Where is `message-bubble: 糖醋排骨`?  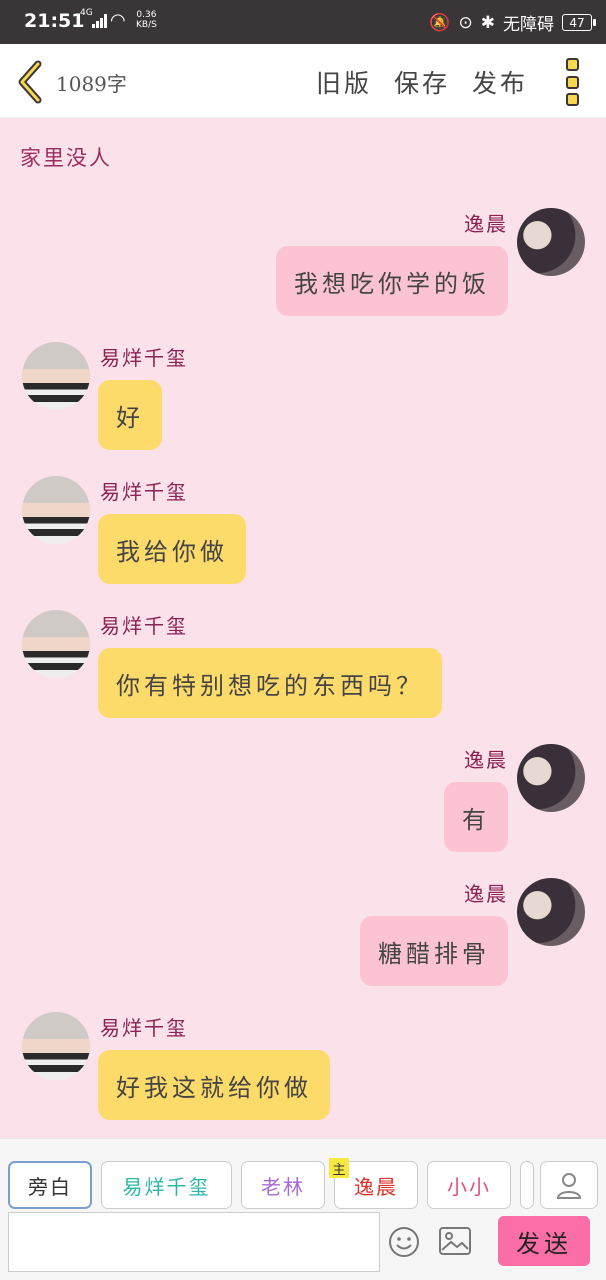
message-bubble: 糖醋排骨 is located at coordinates (434, 951).